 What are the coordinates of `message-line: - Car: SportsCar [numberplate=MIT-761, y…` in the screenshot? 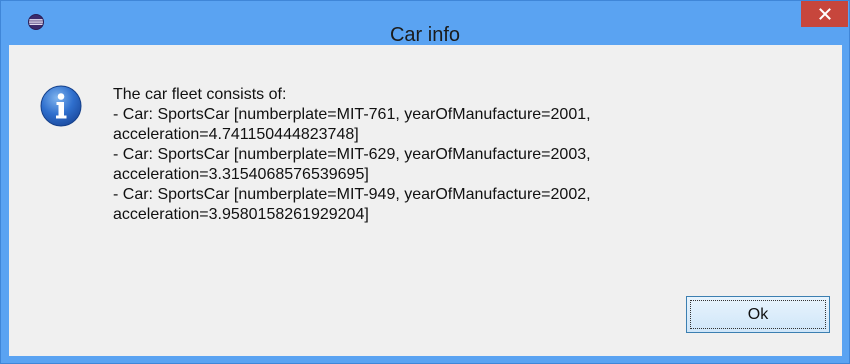 It's located at (352, 114).